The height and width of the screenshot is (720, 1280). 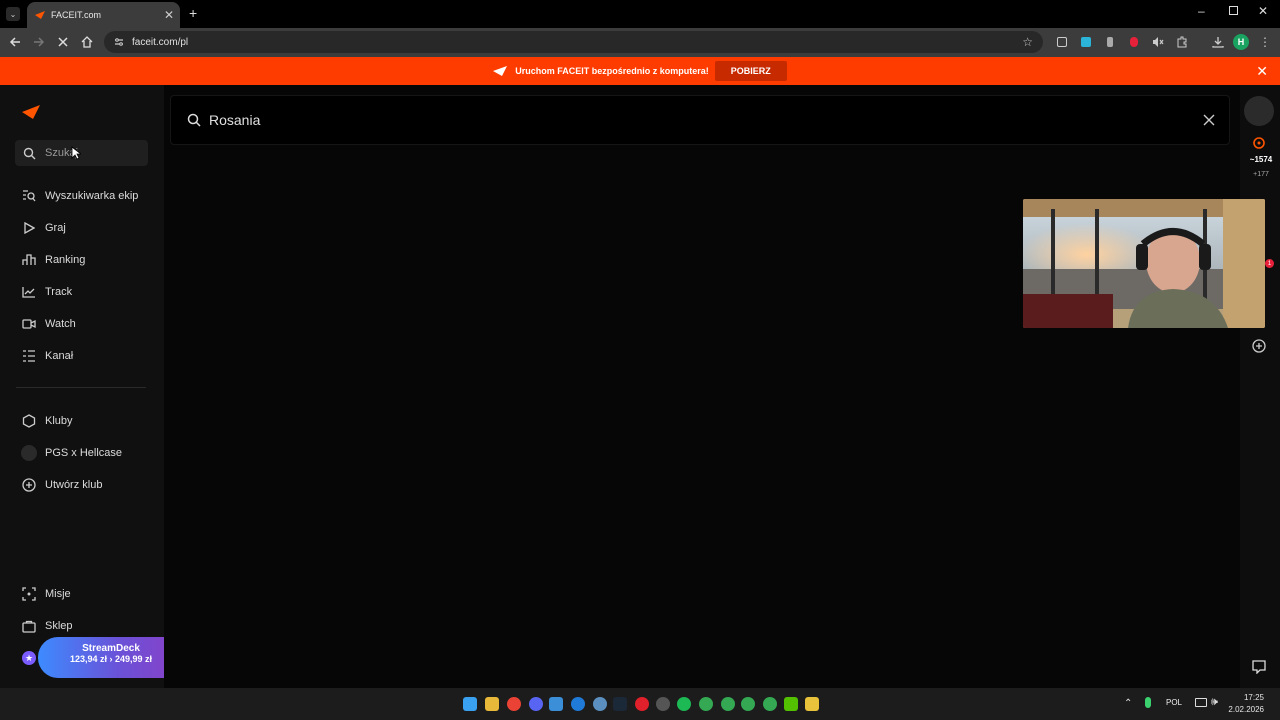 I want to click on sidebar-item-label: Watch, so click(x=60, y=324).